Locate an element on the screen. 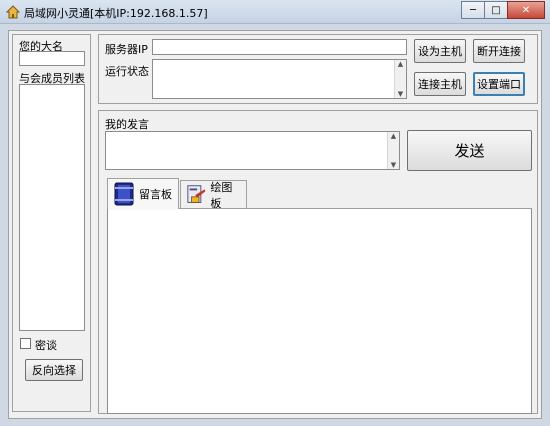  private-chat-checkbox is located at coordinates (25, 343).